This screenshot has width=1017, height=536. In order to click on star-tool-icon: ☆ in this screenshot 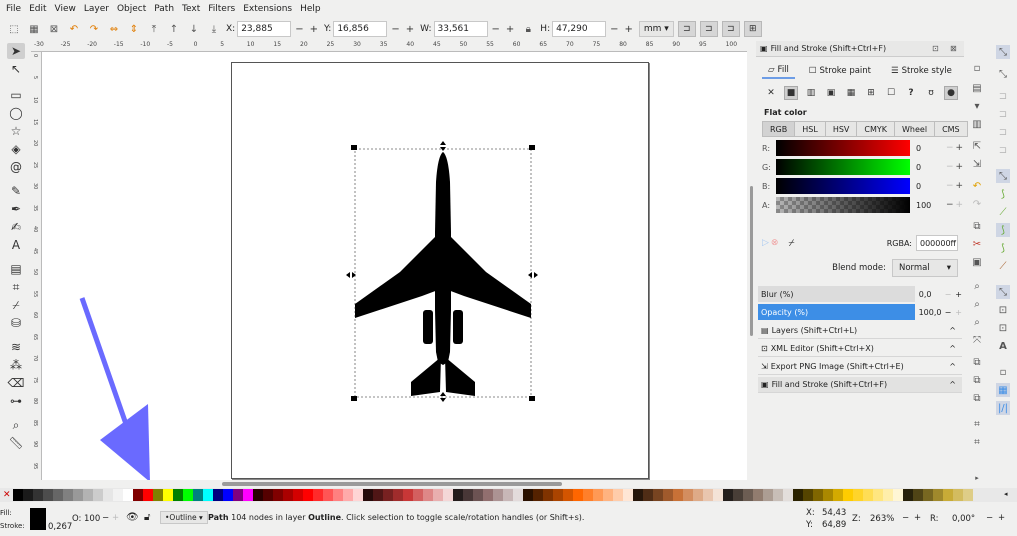, I will do `click(16, 131)`.